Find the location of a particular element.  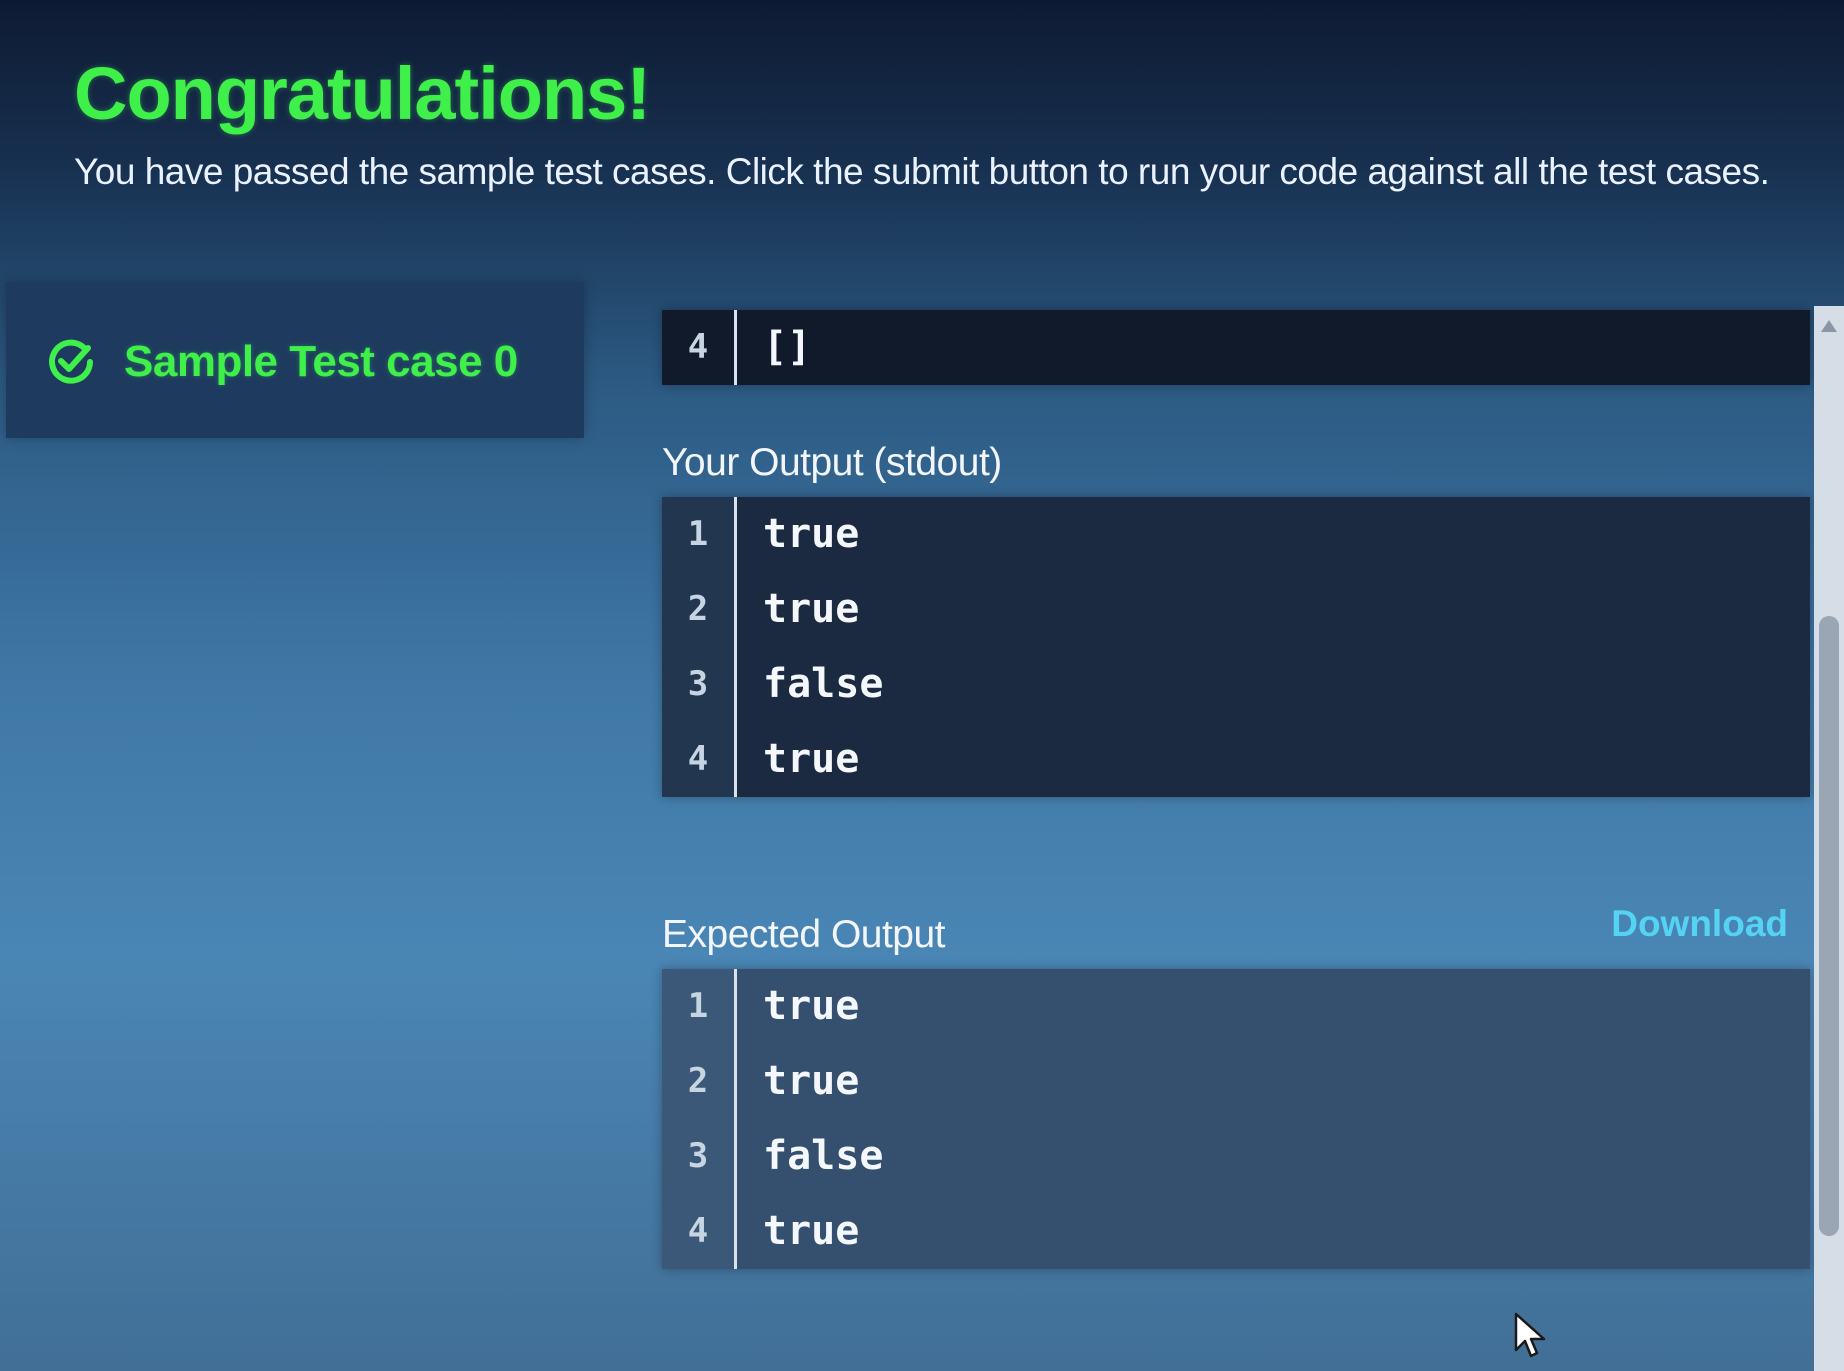

input-code-block: 4 [] is located at coordinates (1236, 347).